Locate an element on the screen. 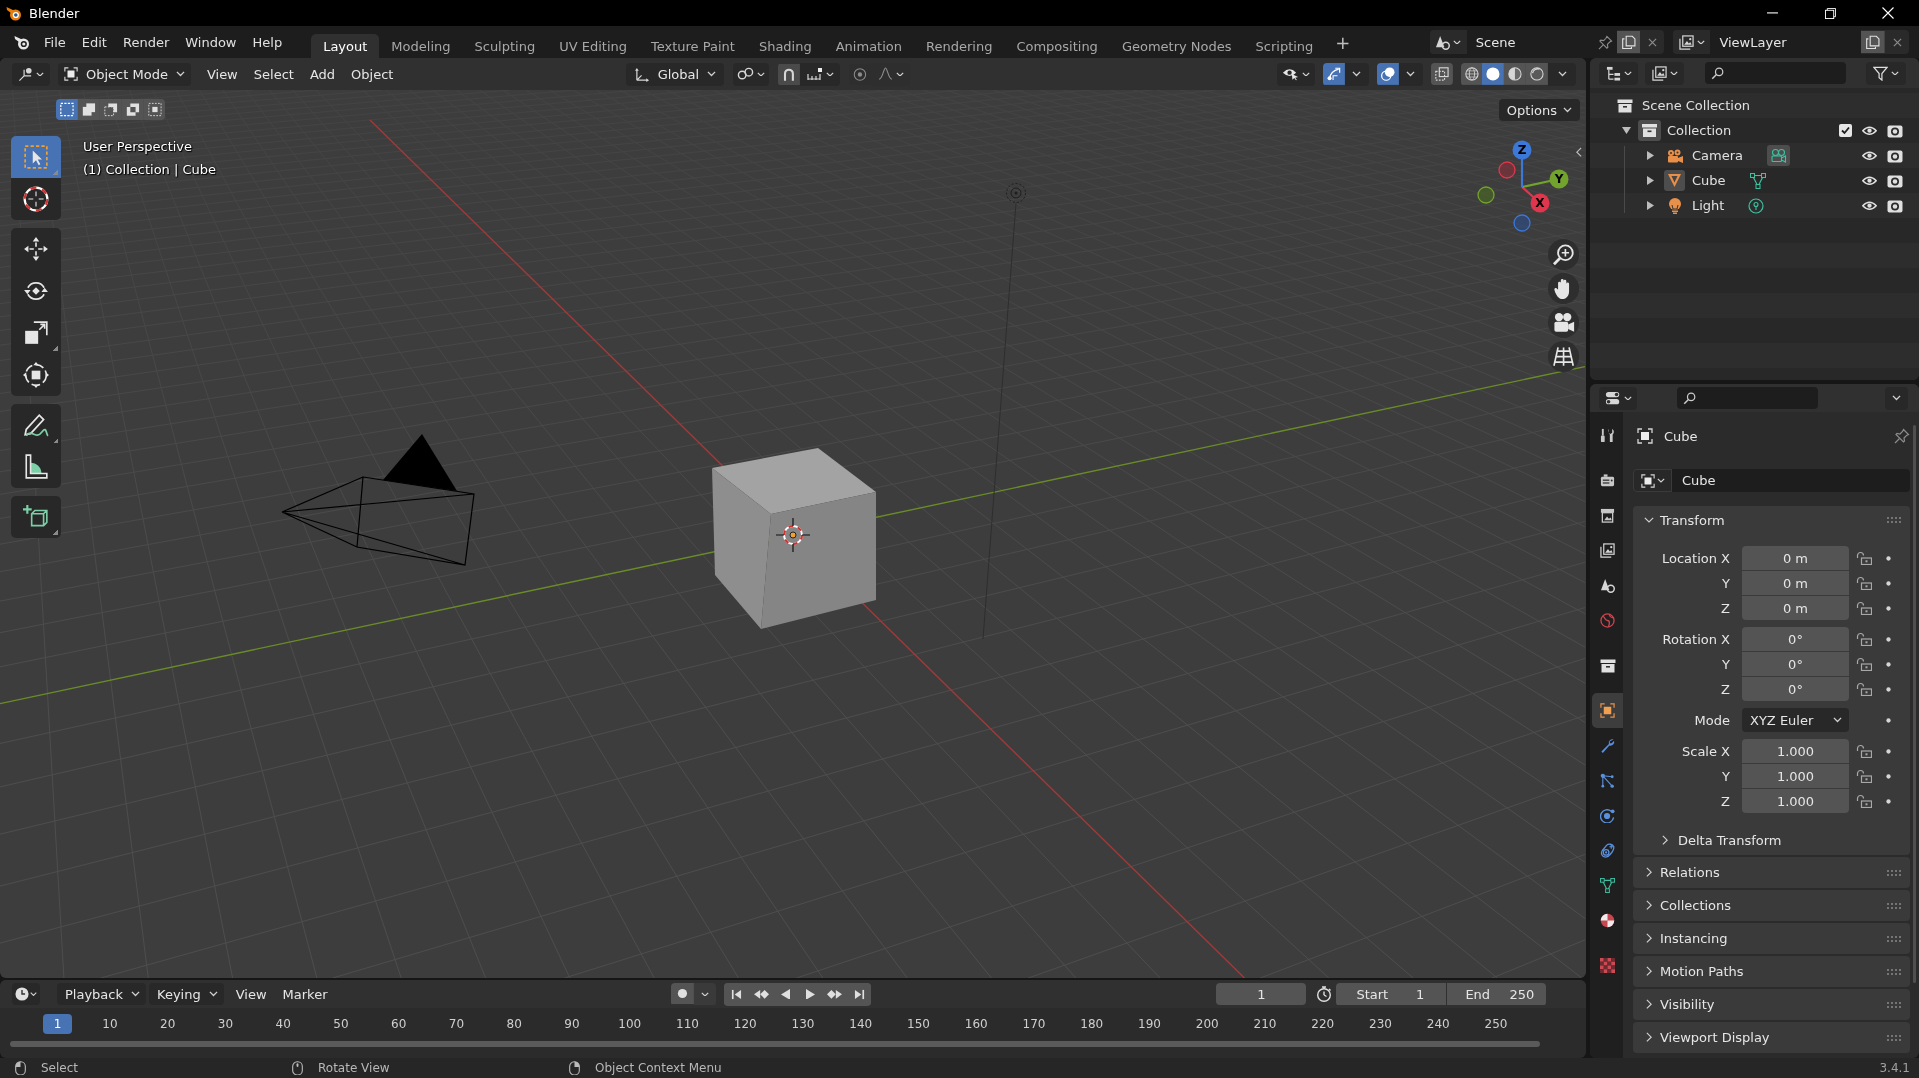 This screenshot has height=1078, width=1919. header-menu: Marker is located at coordinates (305, 994).